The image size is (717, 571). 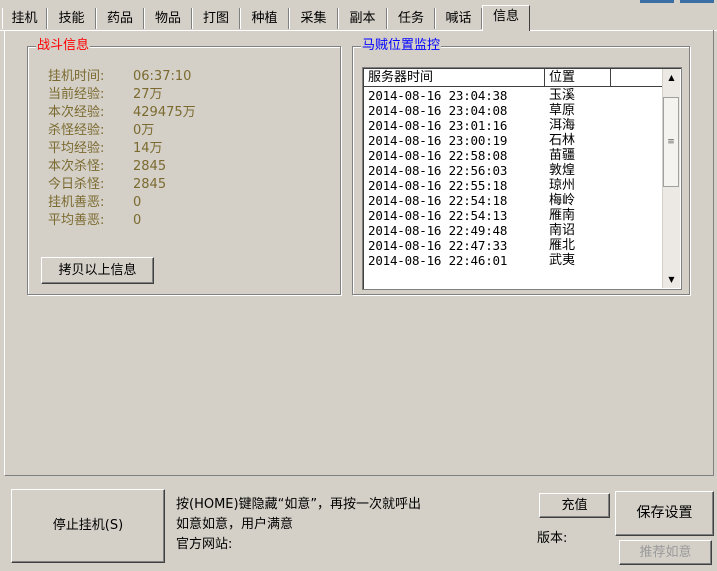 I want to click on column-header-place: 位置, so click(x=578, y=78).